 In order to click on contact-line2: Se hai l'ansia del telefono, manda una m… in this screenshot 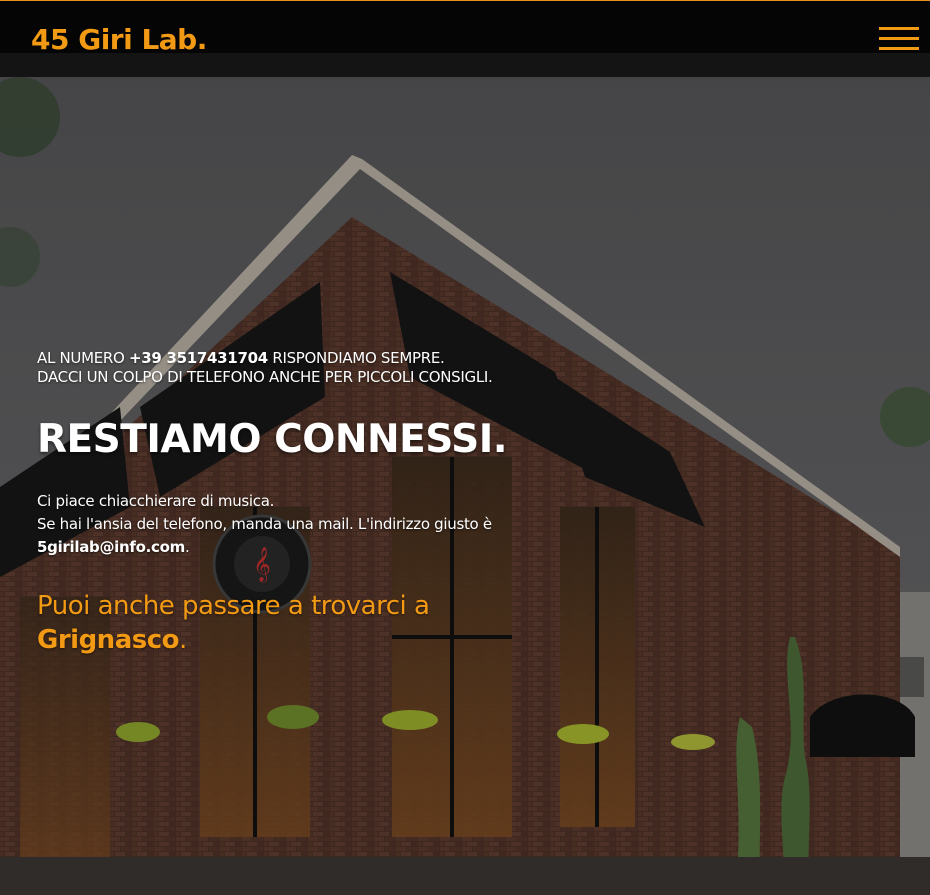, I will do `click(264, 524)`.